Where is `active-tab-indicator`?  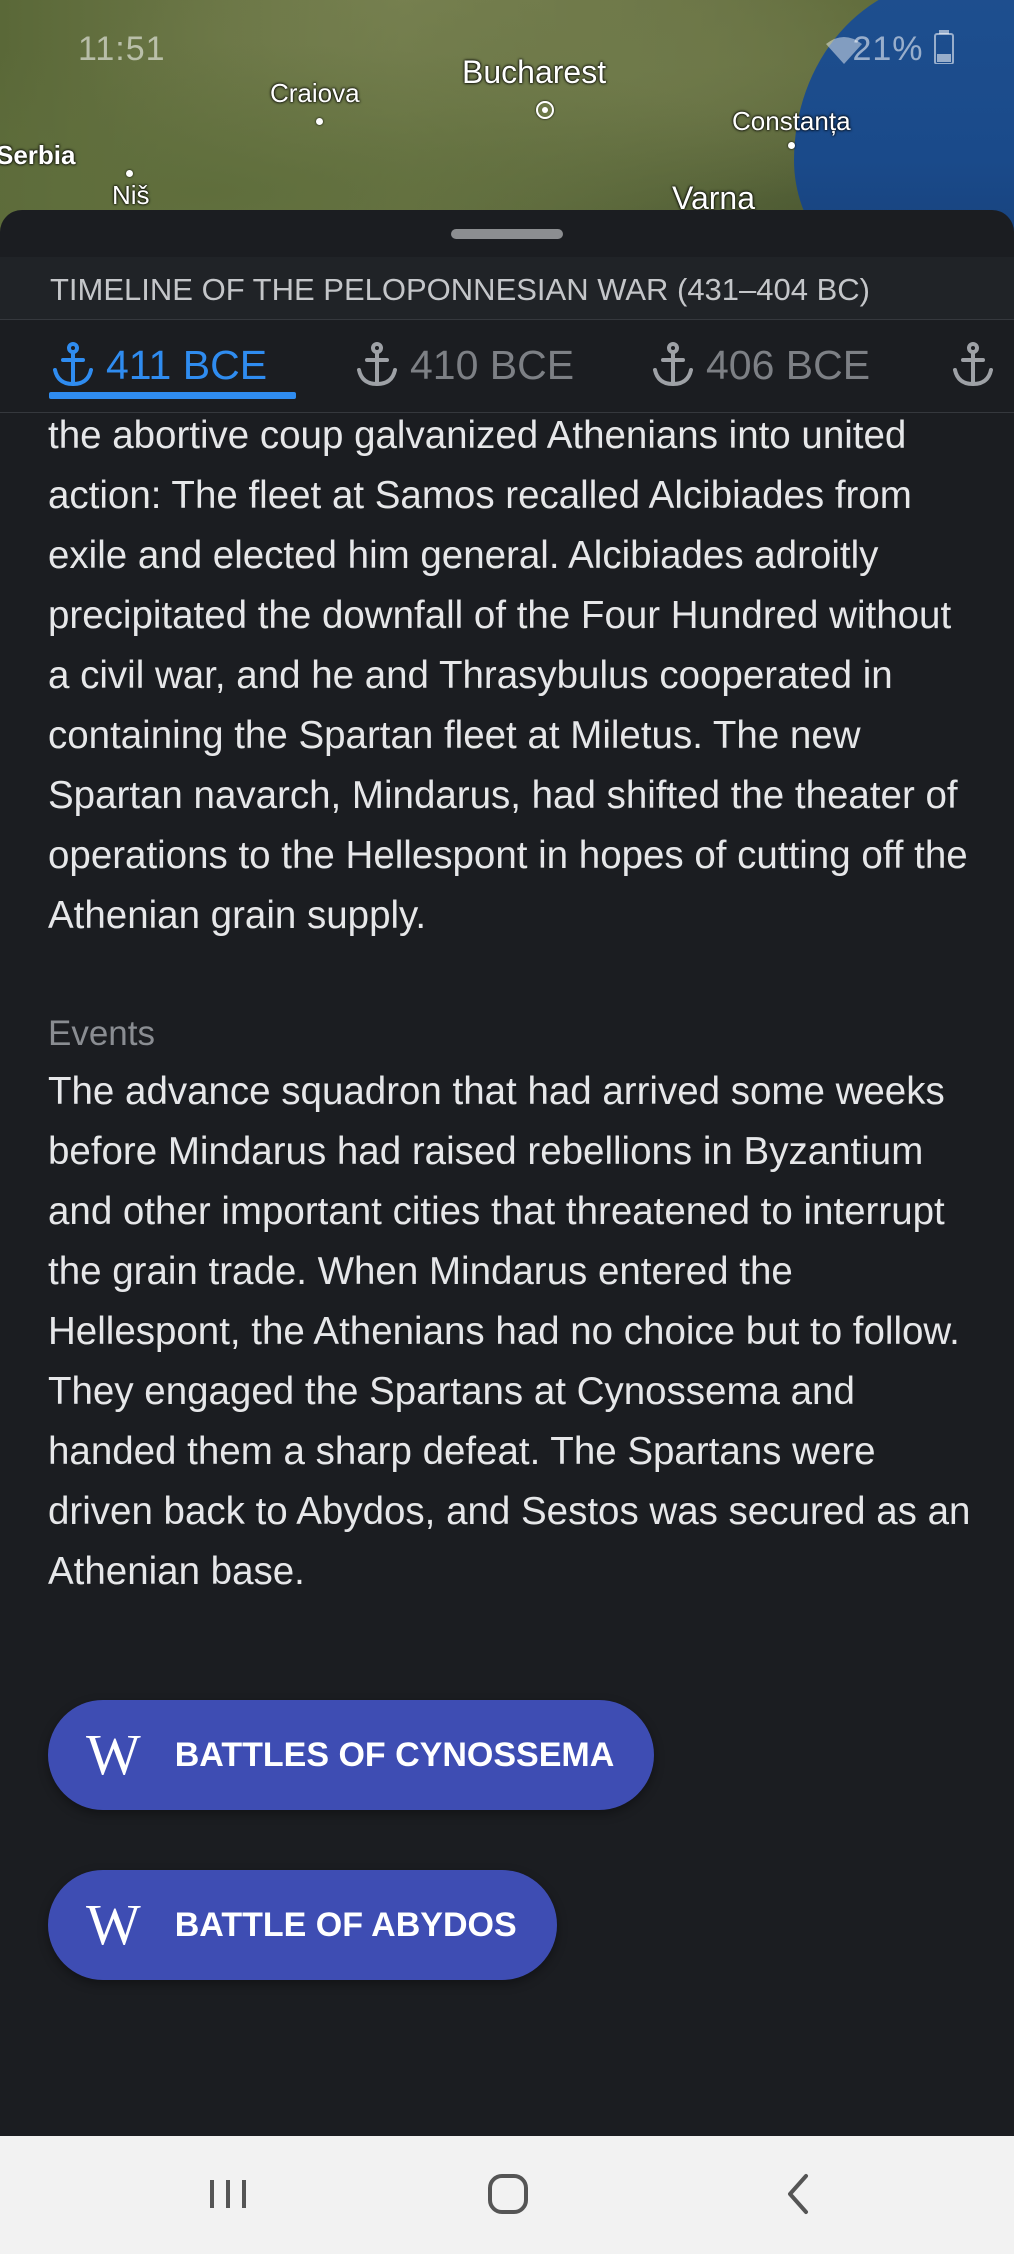
active-tab-indicator is located at coordinates (172, 395).